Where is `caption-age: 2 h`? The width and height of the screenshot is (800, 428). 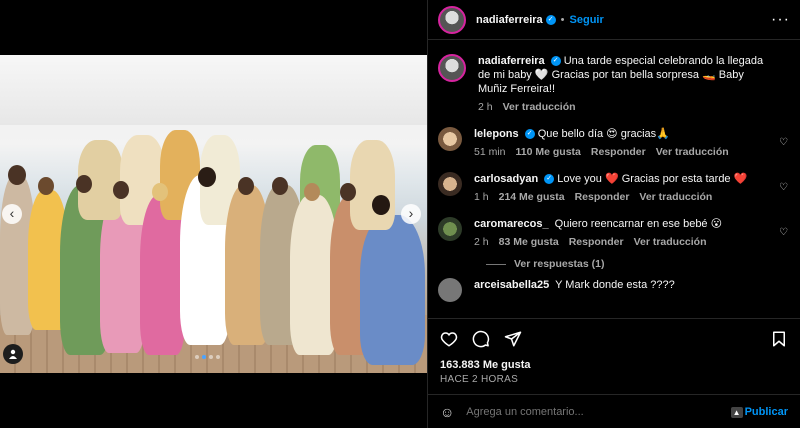 caption-age: 2 h is located at coordinates (485, 107).